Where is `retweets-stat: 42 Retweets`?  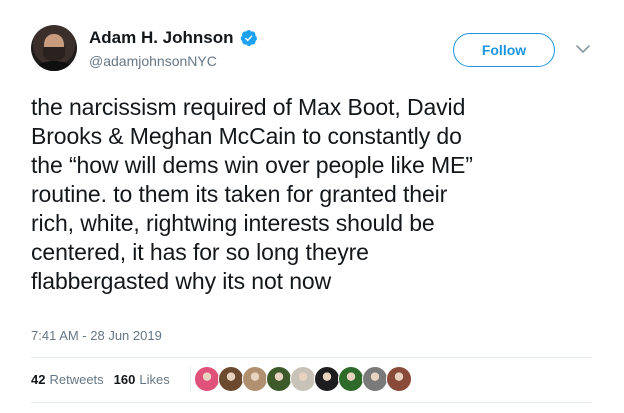
retweets-stat: 42 Retweets is located at coordinates (67, 379).